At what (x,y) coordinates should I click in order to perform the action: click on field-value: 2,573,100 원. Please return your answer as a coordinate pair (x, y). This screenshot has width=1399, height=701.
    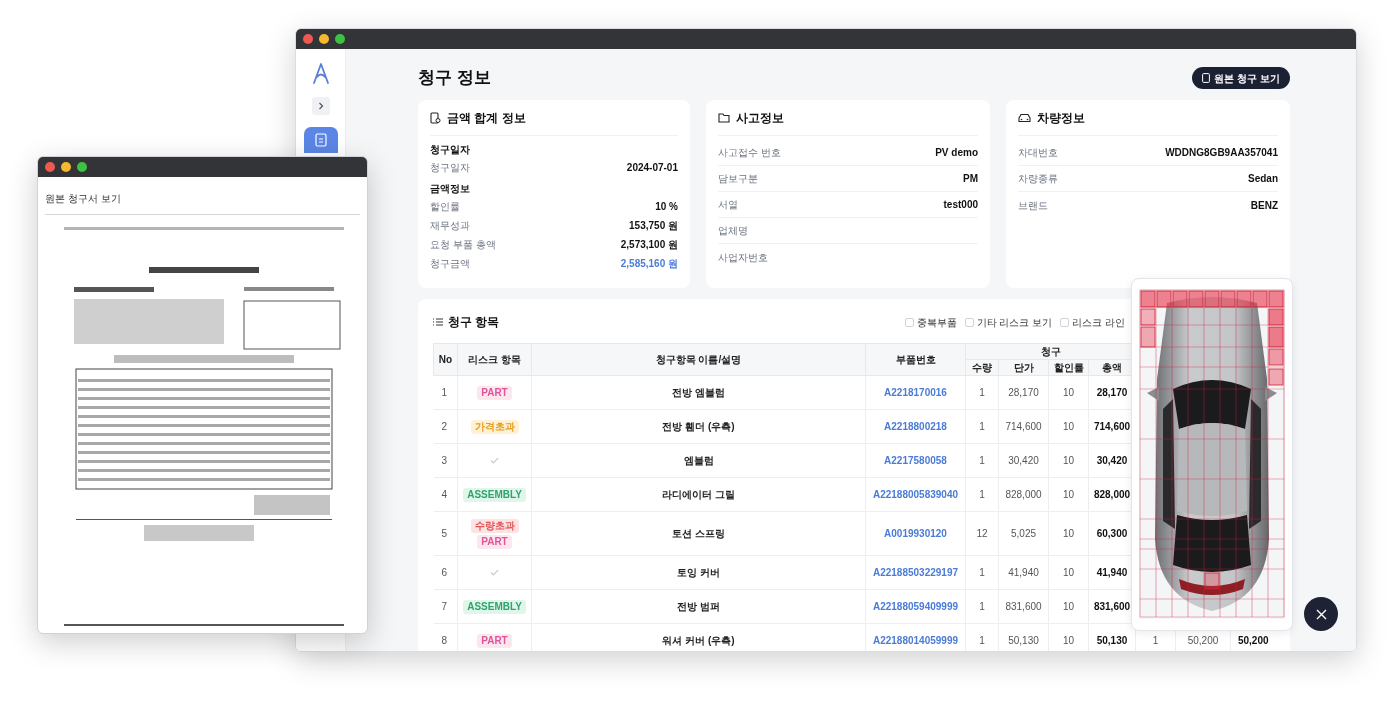
    Looking at the image, I should click on (649, 245).